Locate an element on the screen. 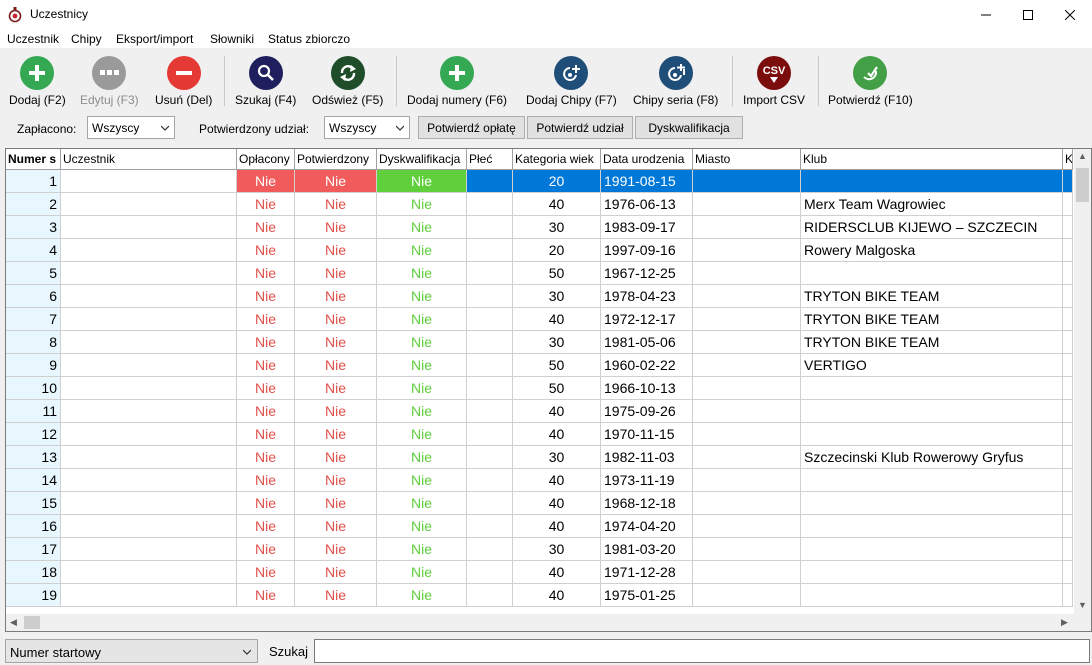  col-participant-header: Uczestnik is located at coordinates (149, 159).